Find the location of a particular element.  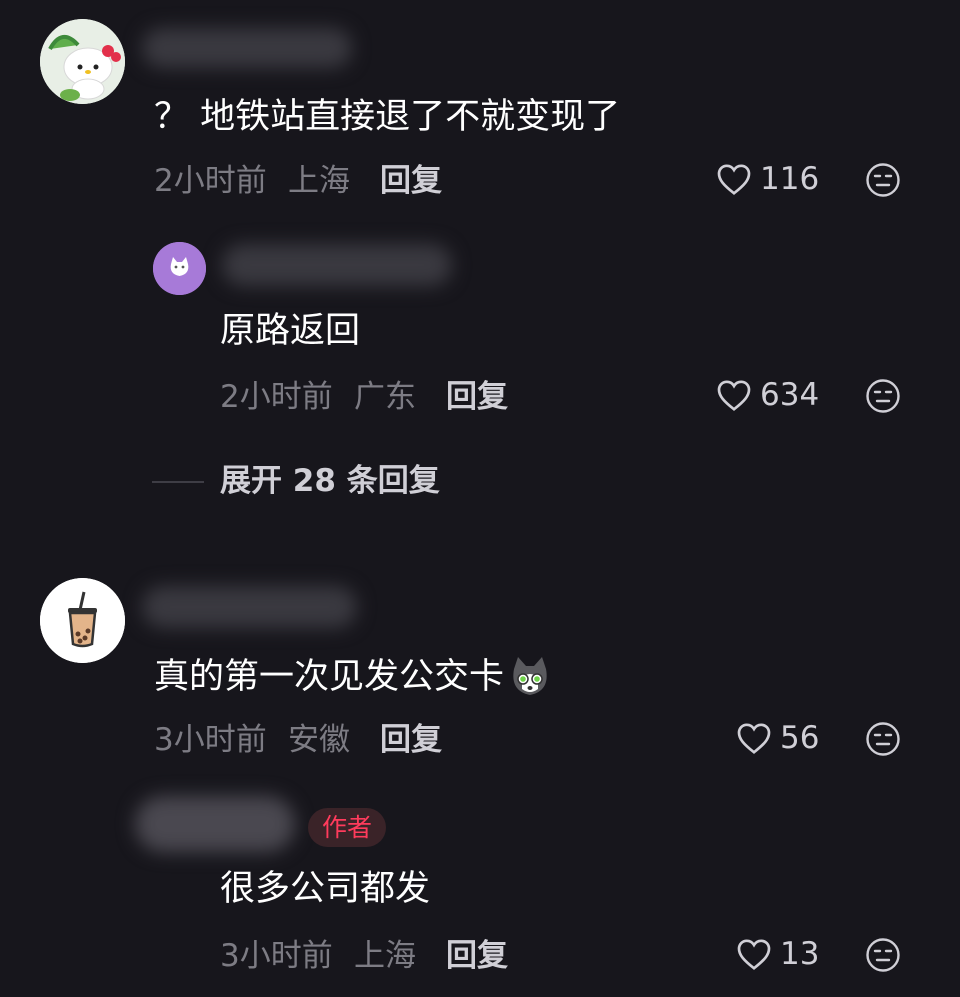

like-button: 13 is located at coordinates (777, 954).